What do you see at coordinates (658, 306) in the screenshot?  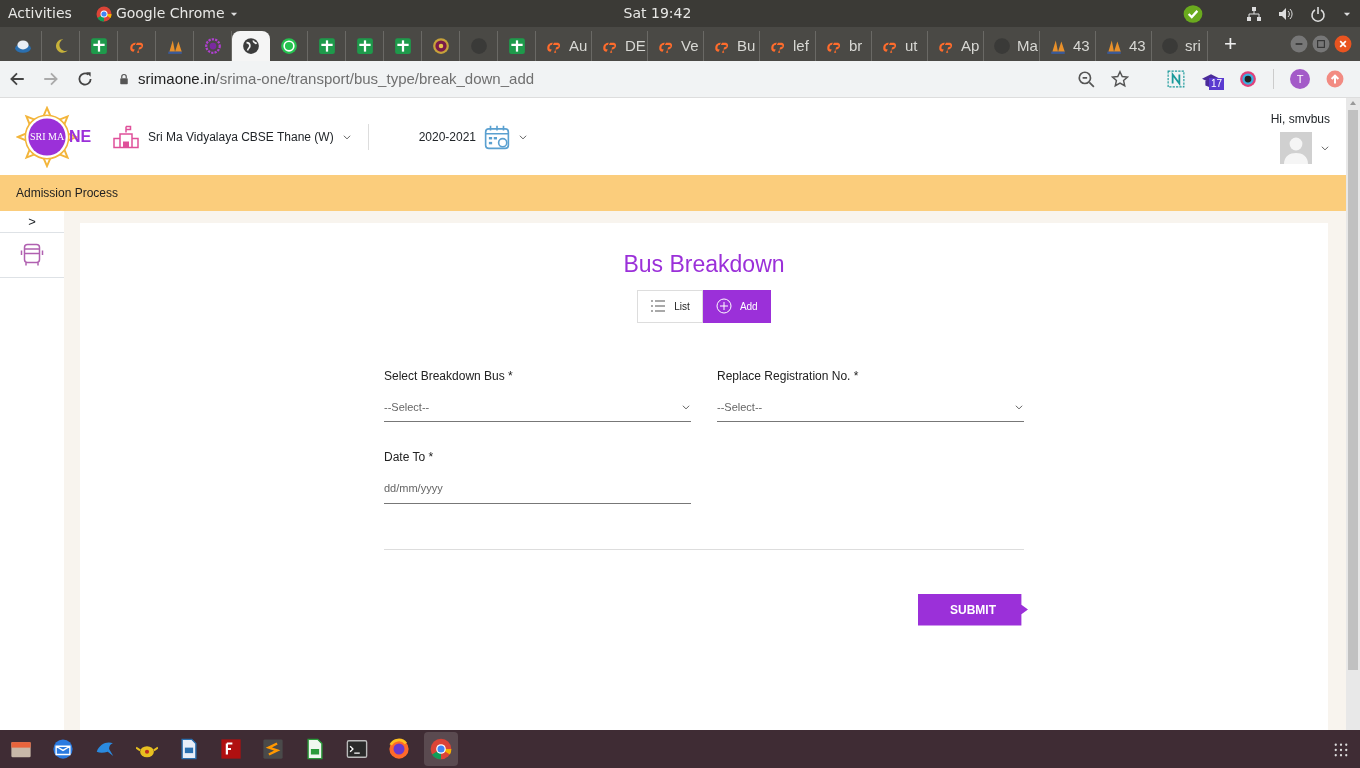 I see `list-icon` at bounding box center [658, 306].